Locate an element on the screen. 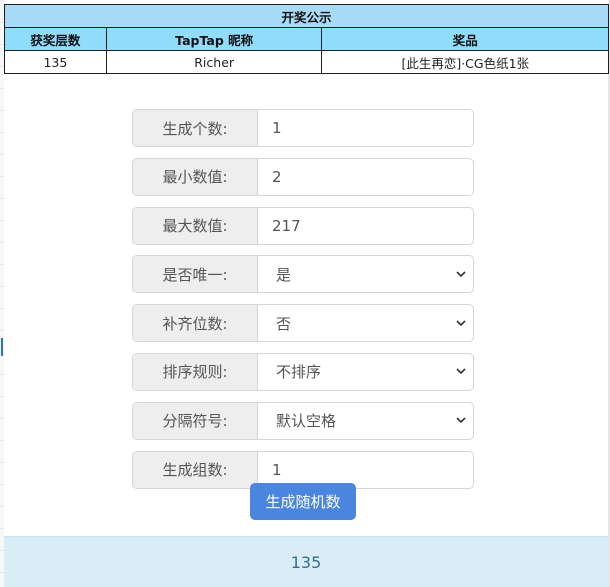  cell-floor: 135 is located at coordinates (55, 62).